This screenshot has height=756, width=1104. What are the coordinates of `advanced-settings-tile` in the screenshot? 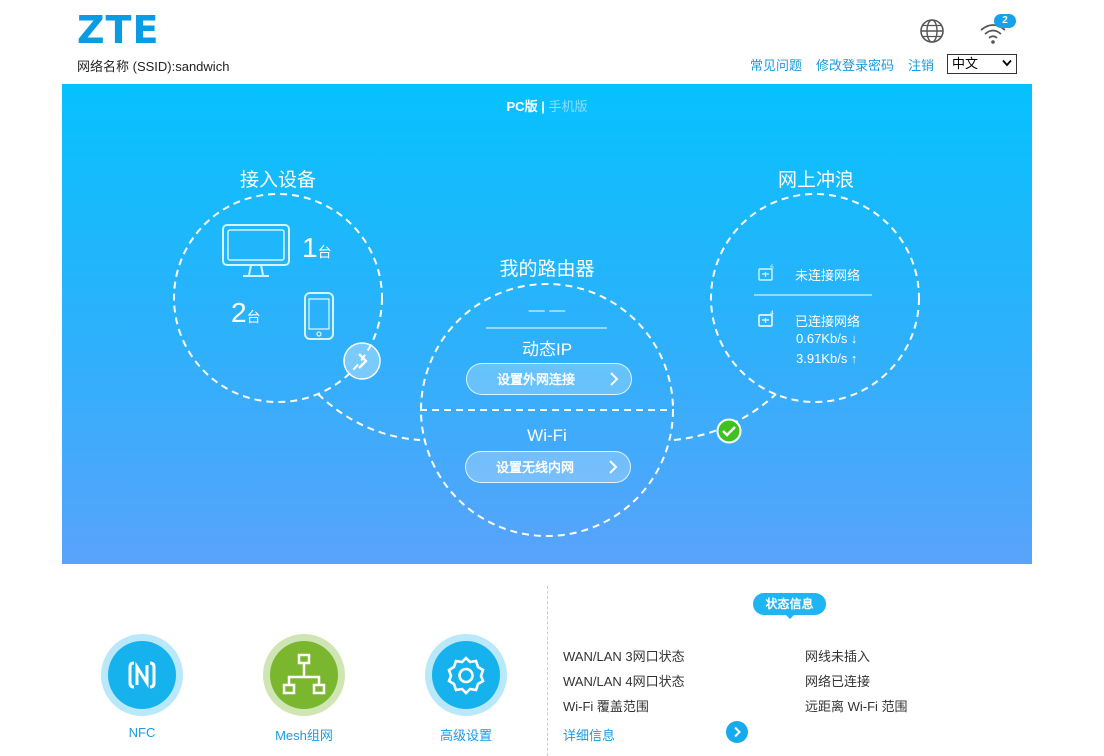 It's located at (466, 675).